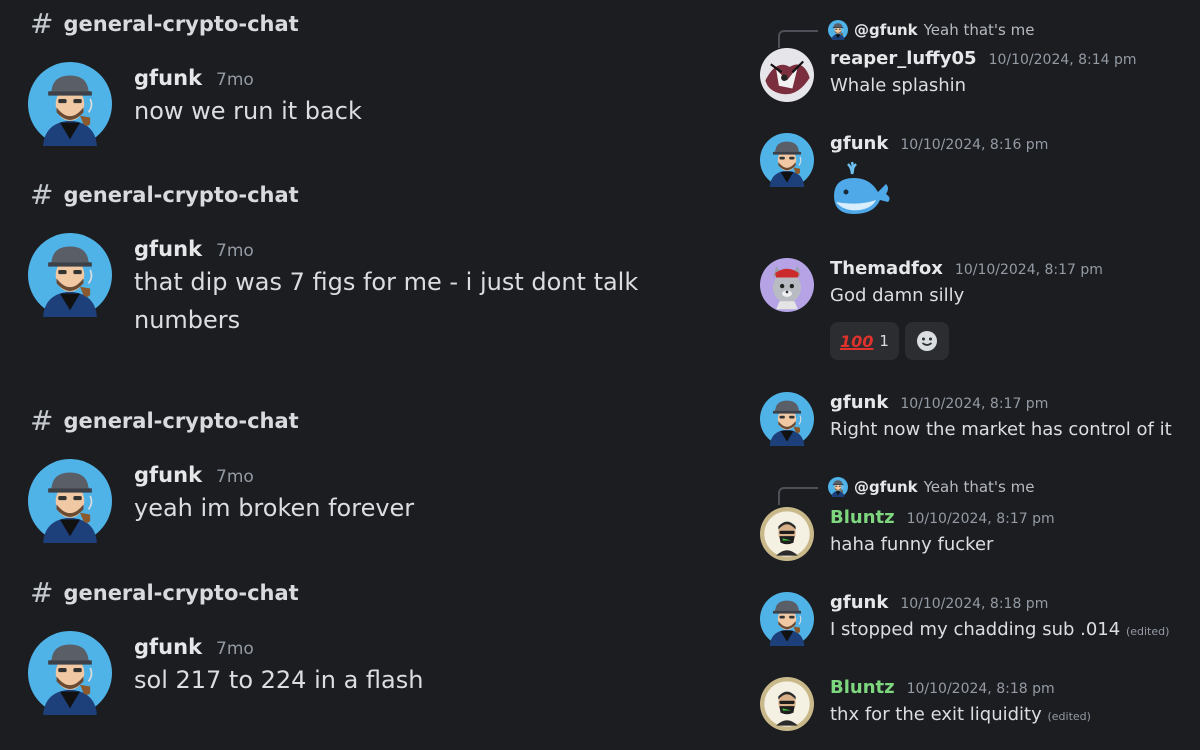  I want to click on message: gfunk 10/10/2024, 8:16 pm, so click(904, 176).